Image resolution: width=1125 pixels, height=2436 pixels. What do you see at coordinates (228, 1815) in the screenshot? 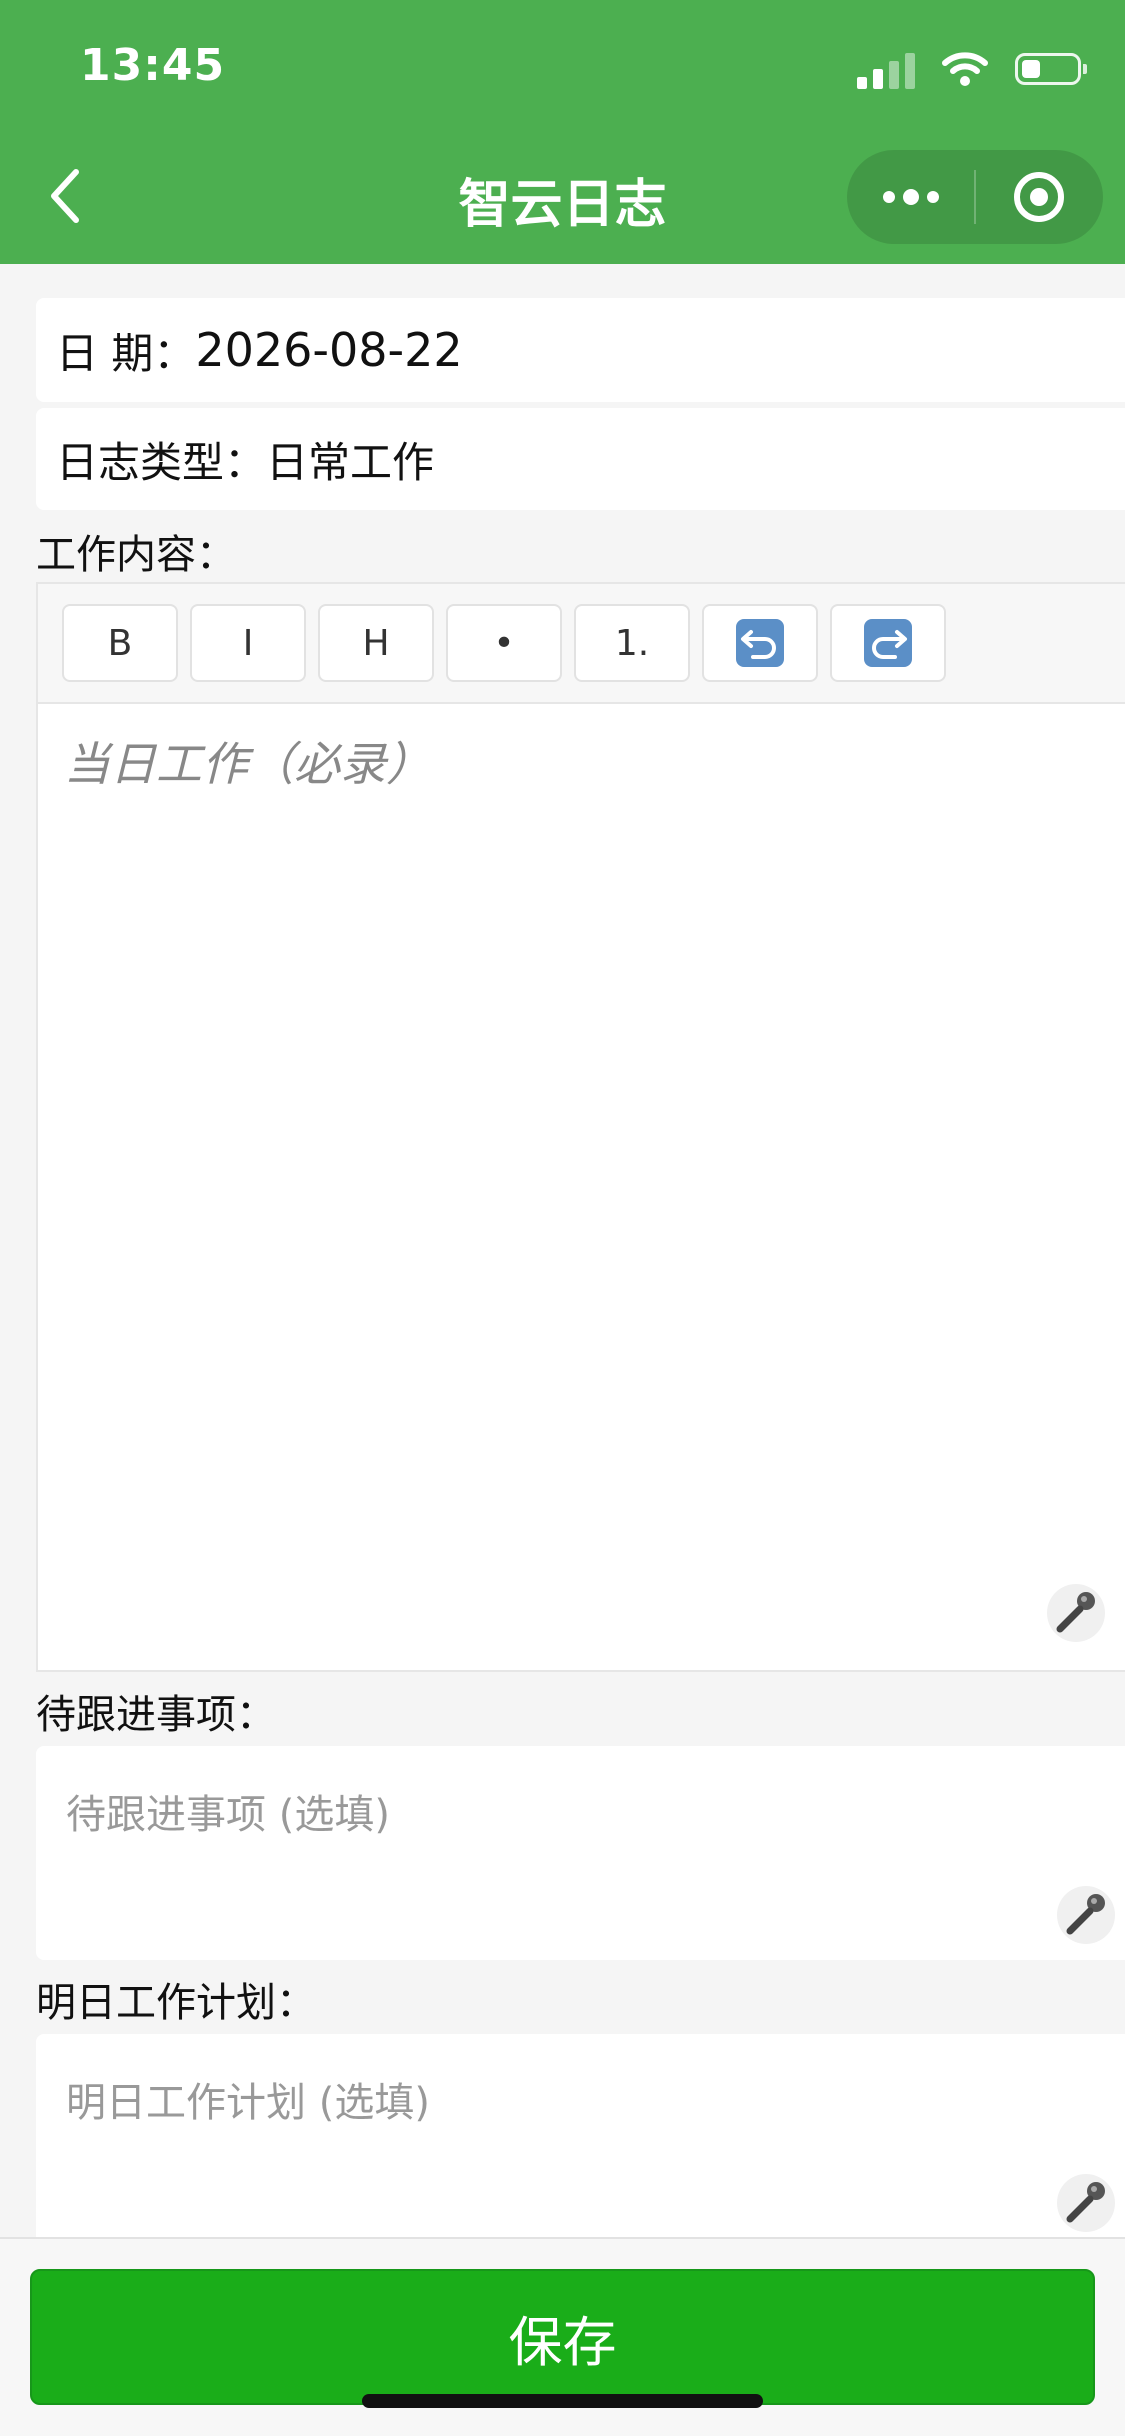
I see `follow-up-placeholder: 待跟进事项 (选填)` at bounding box center [228, 1815].